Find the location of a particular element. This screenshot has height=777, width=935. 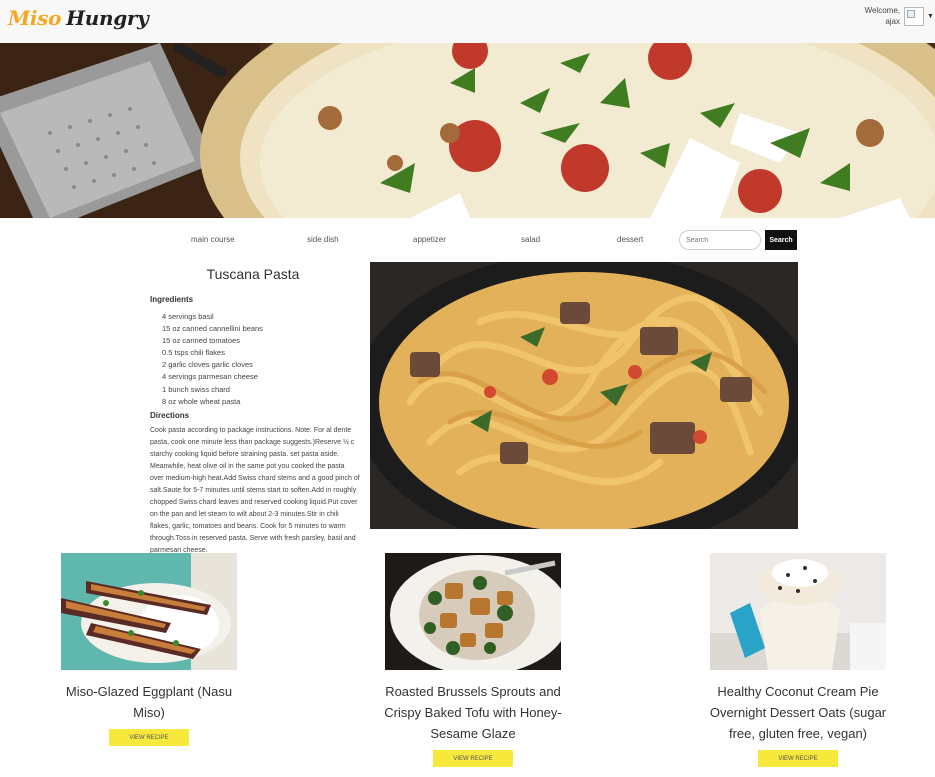

tofu-sprouts-illustration is located at coordinates (473, 611).